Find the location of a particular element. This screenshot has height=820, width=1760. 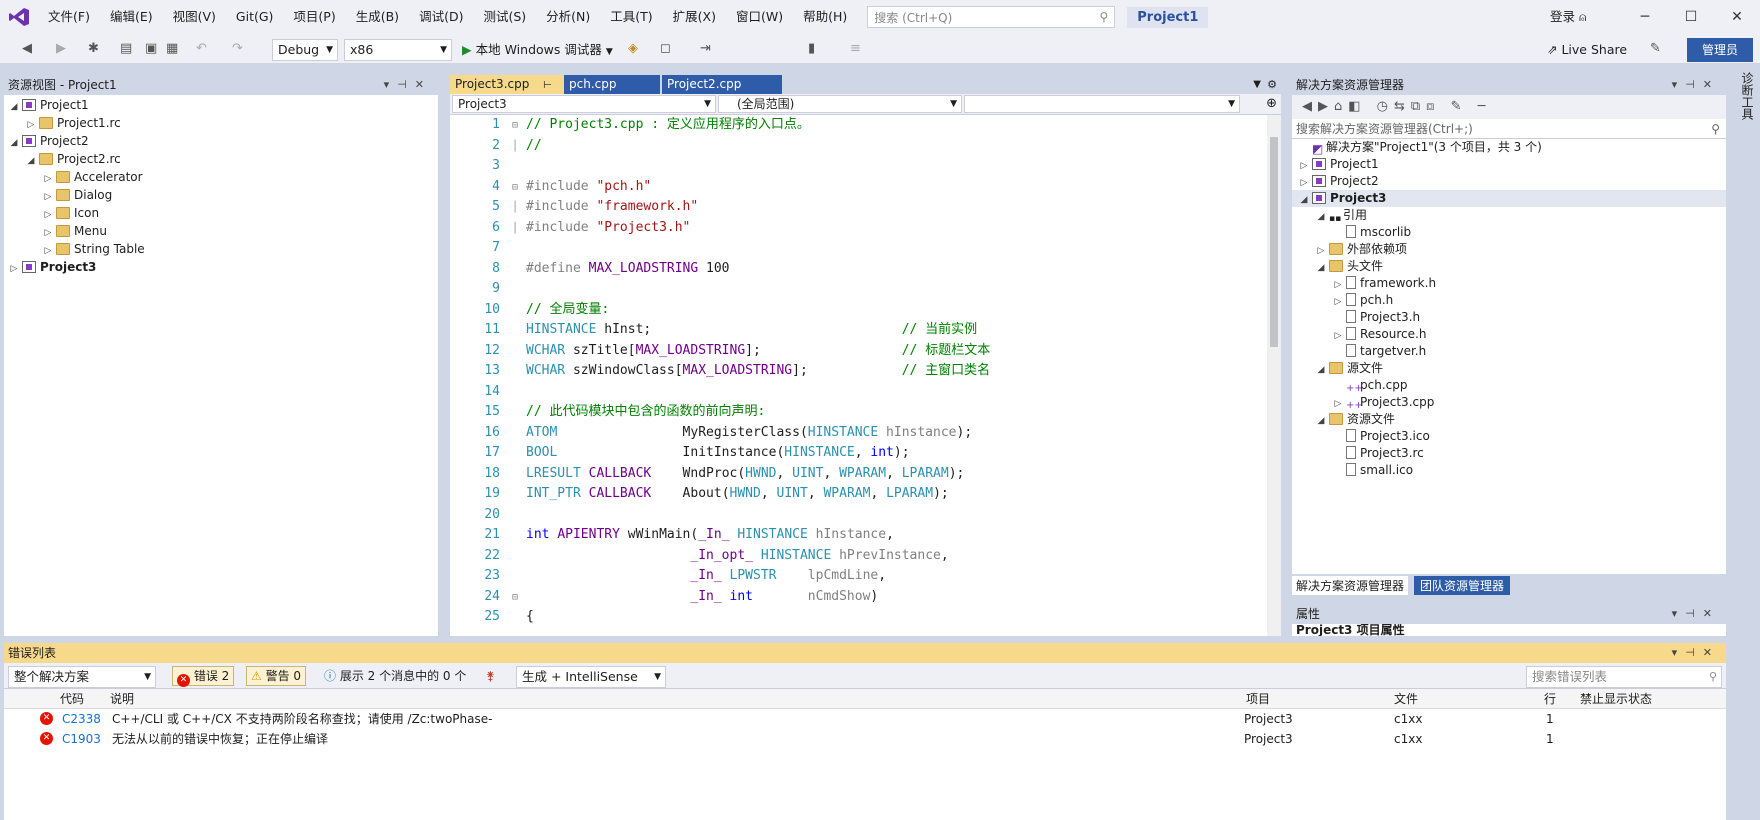

resource-tree-item: ◢ Project1 is located at coordinates (48, 105).